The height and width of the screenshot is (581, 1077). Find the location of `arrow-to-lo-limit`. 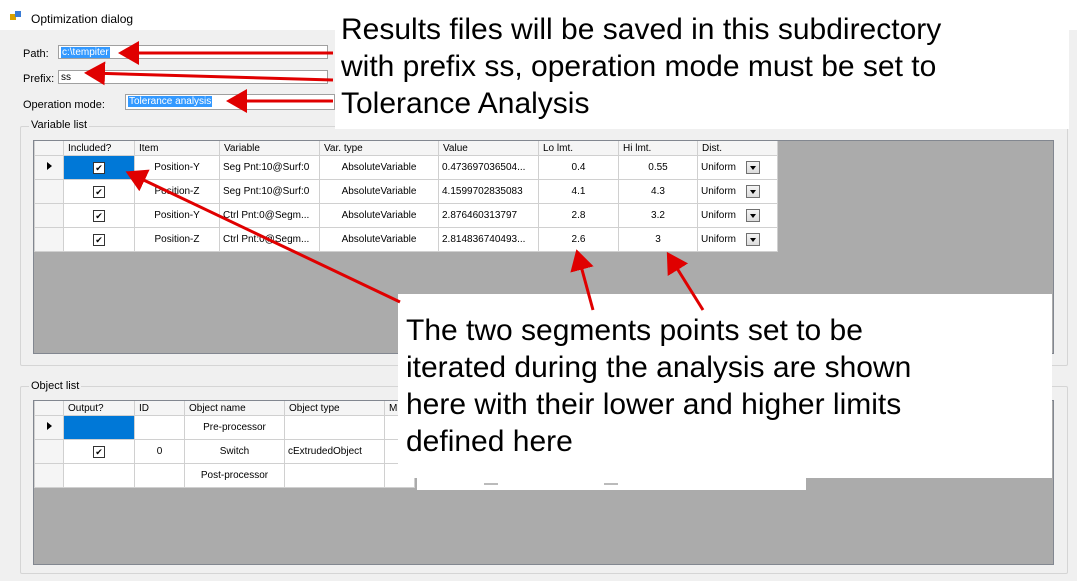

arrow-to-lo-limit is located at coordinates (582, 280).